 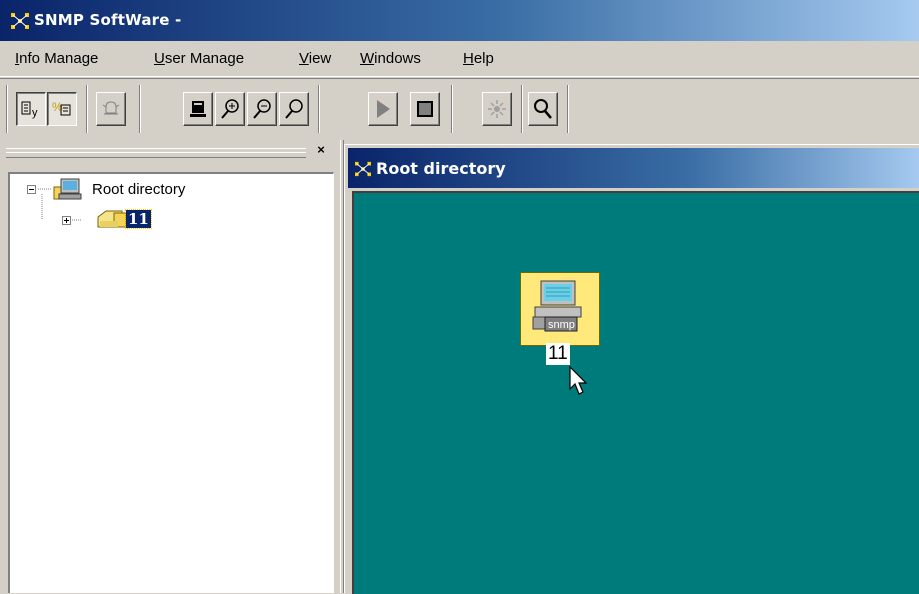 I want to click on discover-button, so click(x=497, y=109).